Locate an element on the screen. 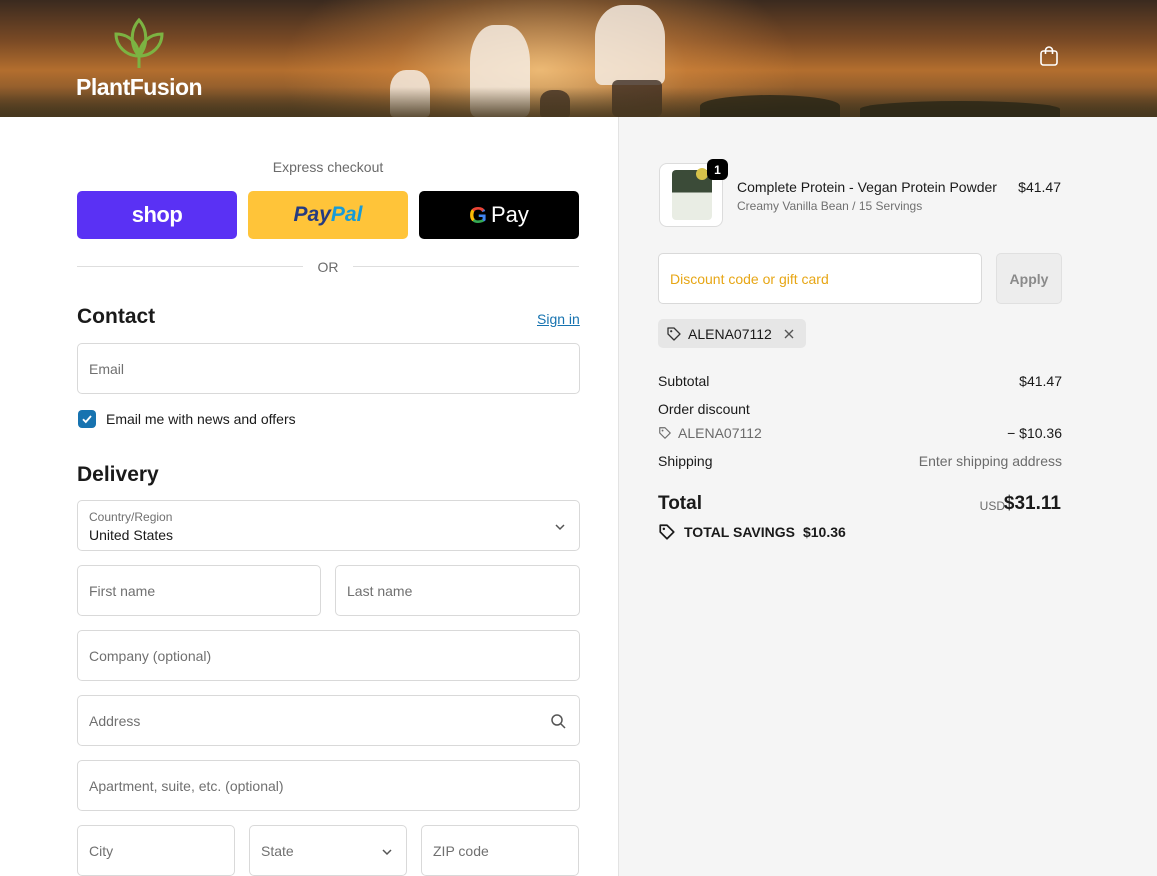  state-select: State is located at coordinates (328, 850).